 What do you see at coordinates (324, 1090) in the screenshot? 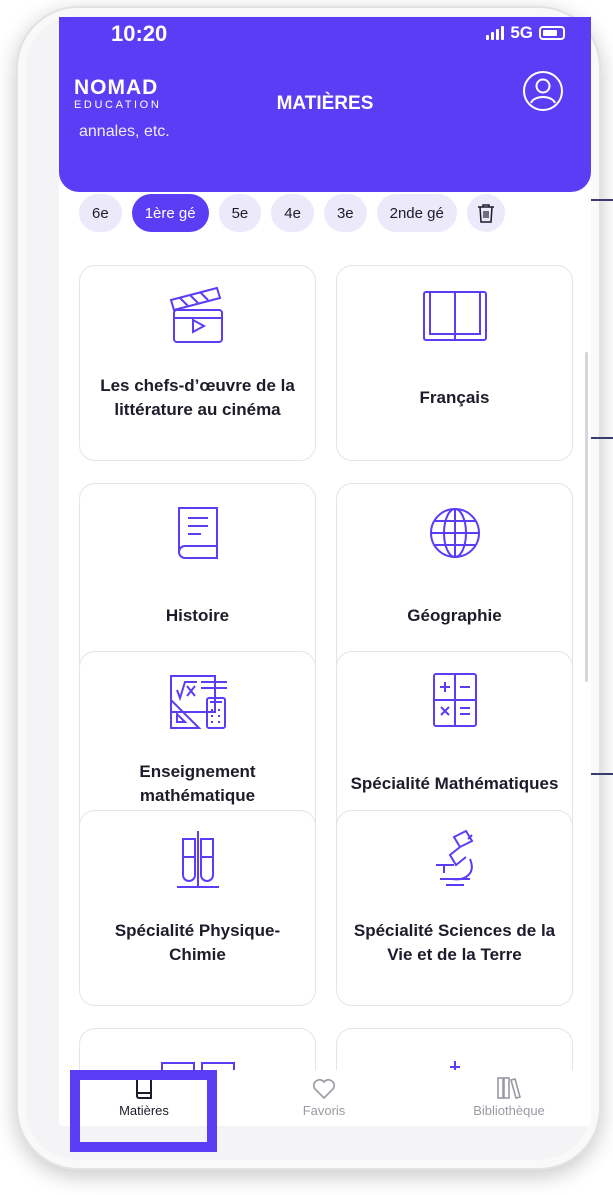
I see `heart-icon` at bounding box center [324, 1090].